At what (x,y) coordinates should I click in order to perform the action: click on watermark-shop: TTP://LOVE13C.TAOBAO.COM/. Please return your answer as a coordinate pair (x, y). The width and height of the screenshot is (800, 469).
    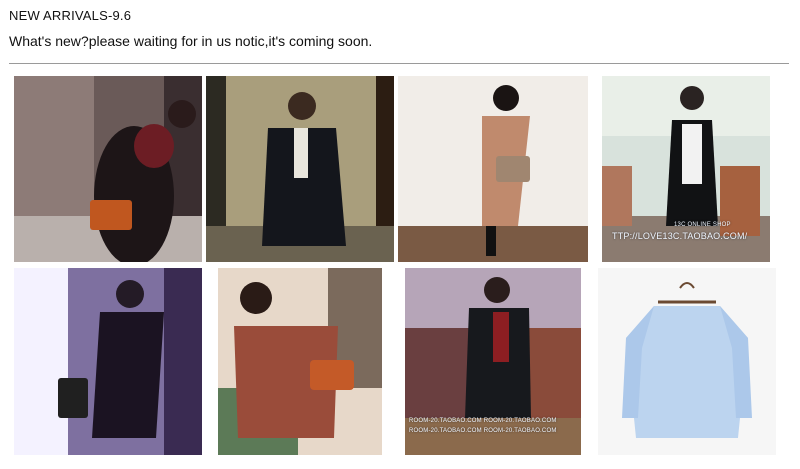
    Looking at the image, I should click on (680, 236).